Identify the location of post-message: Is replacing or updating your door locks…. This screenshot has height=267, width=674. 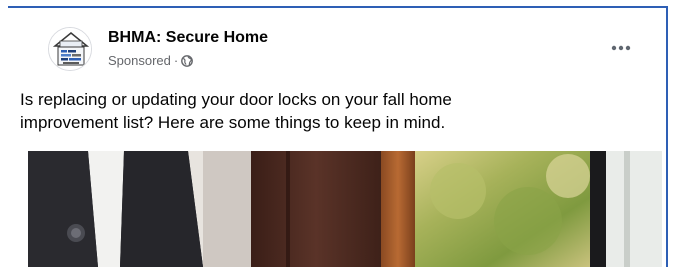
(300, 111).